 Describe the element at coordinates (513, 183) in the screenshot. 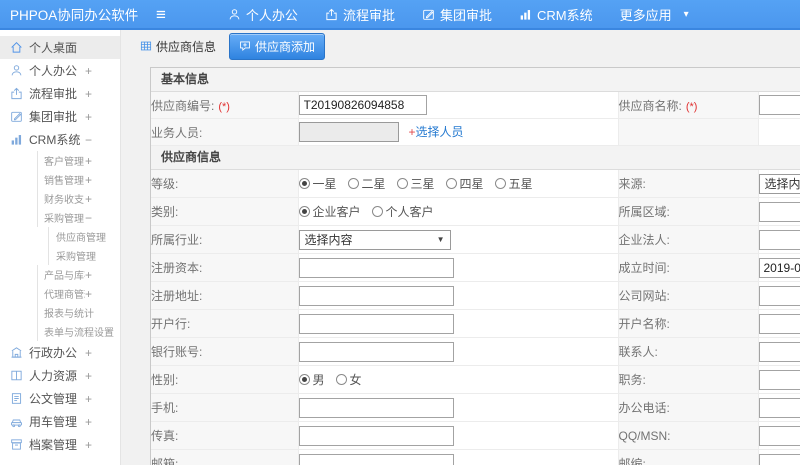

I see `radio-option: 五星` at that location.